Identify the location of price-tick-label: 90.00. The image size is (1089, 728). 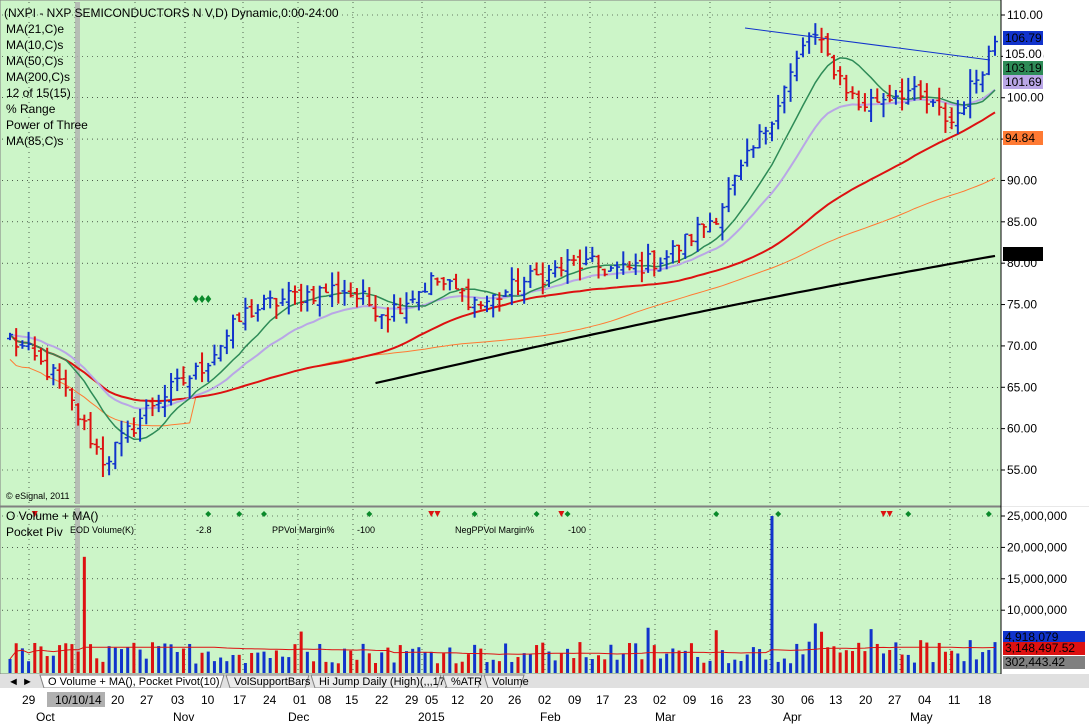
(1022, 180).